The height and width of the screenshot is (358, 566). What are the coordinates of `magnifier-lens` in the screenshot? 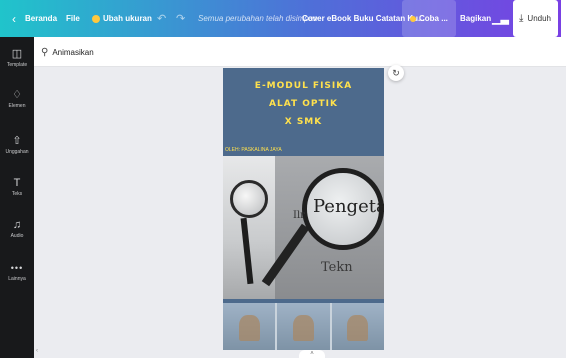 It's located at (249, 199).